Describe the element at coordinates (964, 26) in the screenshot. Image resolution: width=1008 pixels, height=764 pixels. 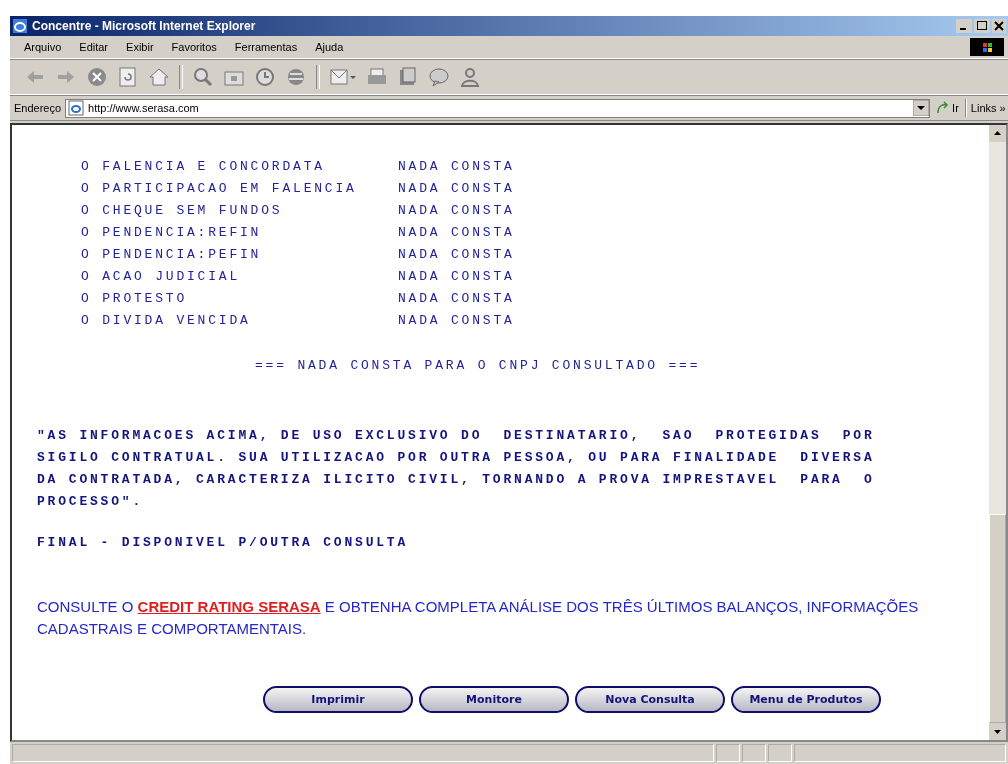
I see `minimize-icon` at that location.